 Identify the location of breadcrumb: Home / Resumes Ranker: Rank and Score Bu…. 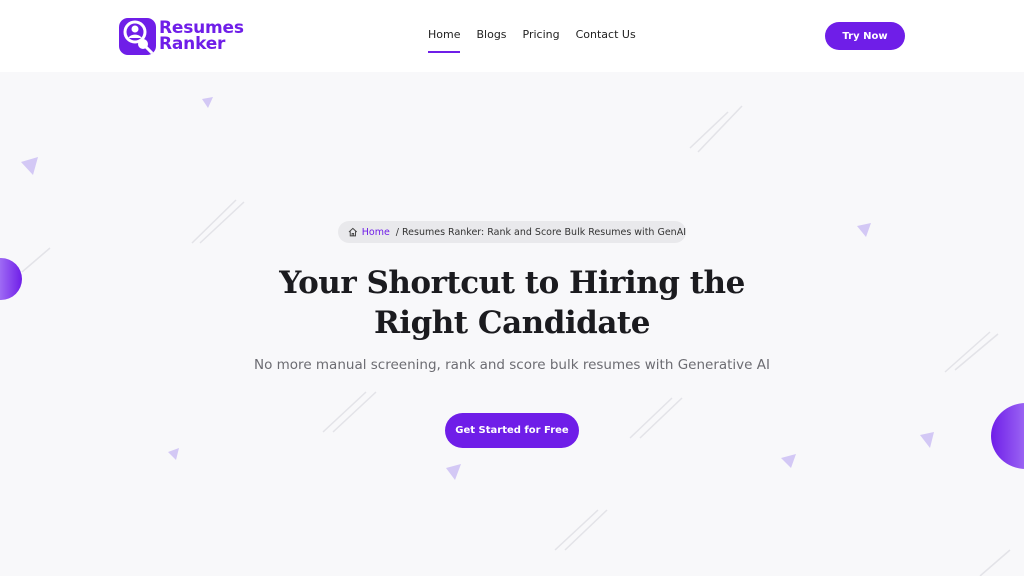
(512, 232).